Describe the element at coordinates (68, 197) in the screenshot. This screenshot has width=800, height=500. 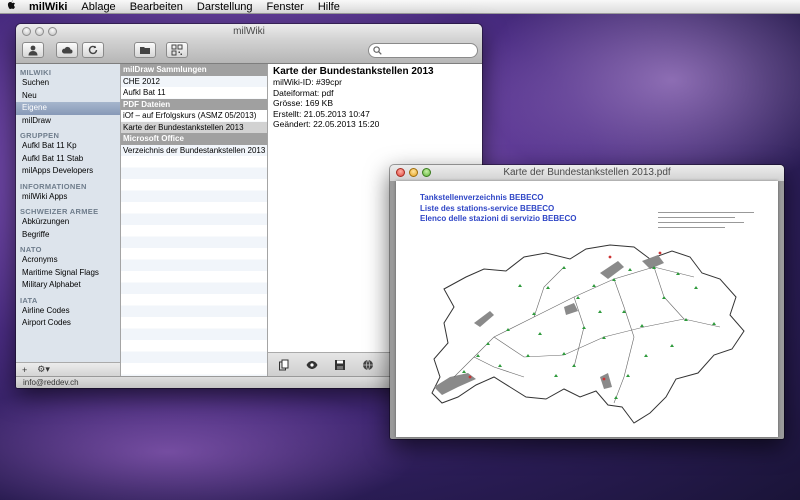
I see `sidebar-item-milwiki-apps: milWiki Apps` at that location.